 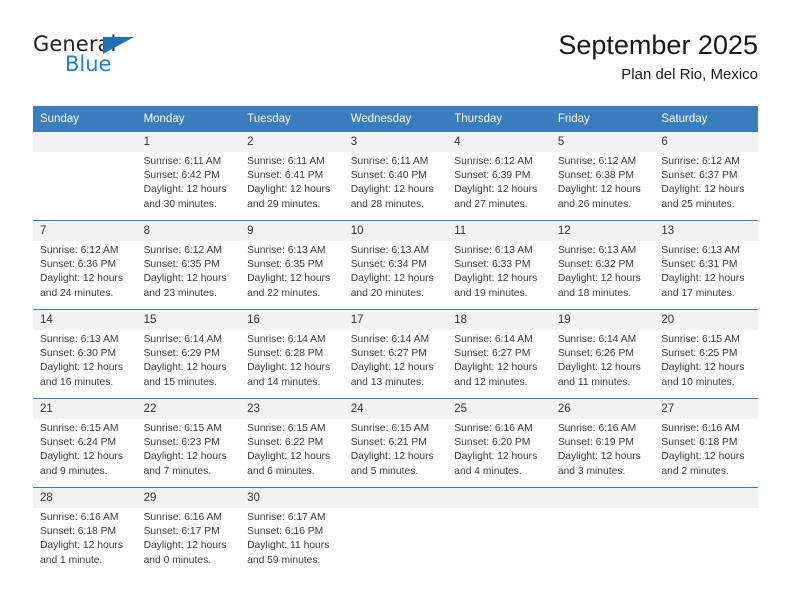 I want to click on daylight-duration-line2: and 13 minutes., so click(x=387, y=382).